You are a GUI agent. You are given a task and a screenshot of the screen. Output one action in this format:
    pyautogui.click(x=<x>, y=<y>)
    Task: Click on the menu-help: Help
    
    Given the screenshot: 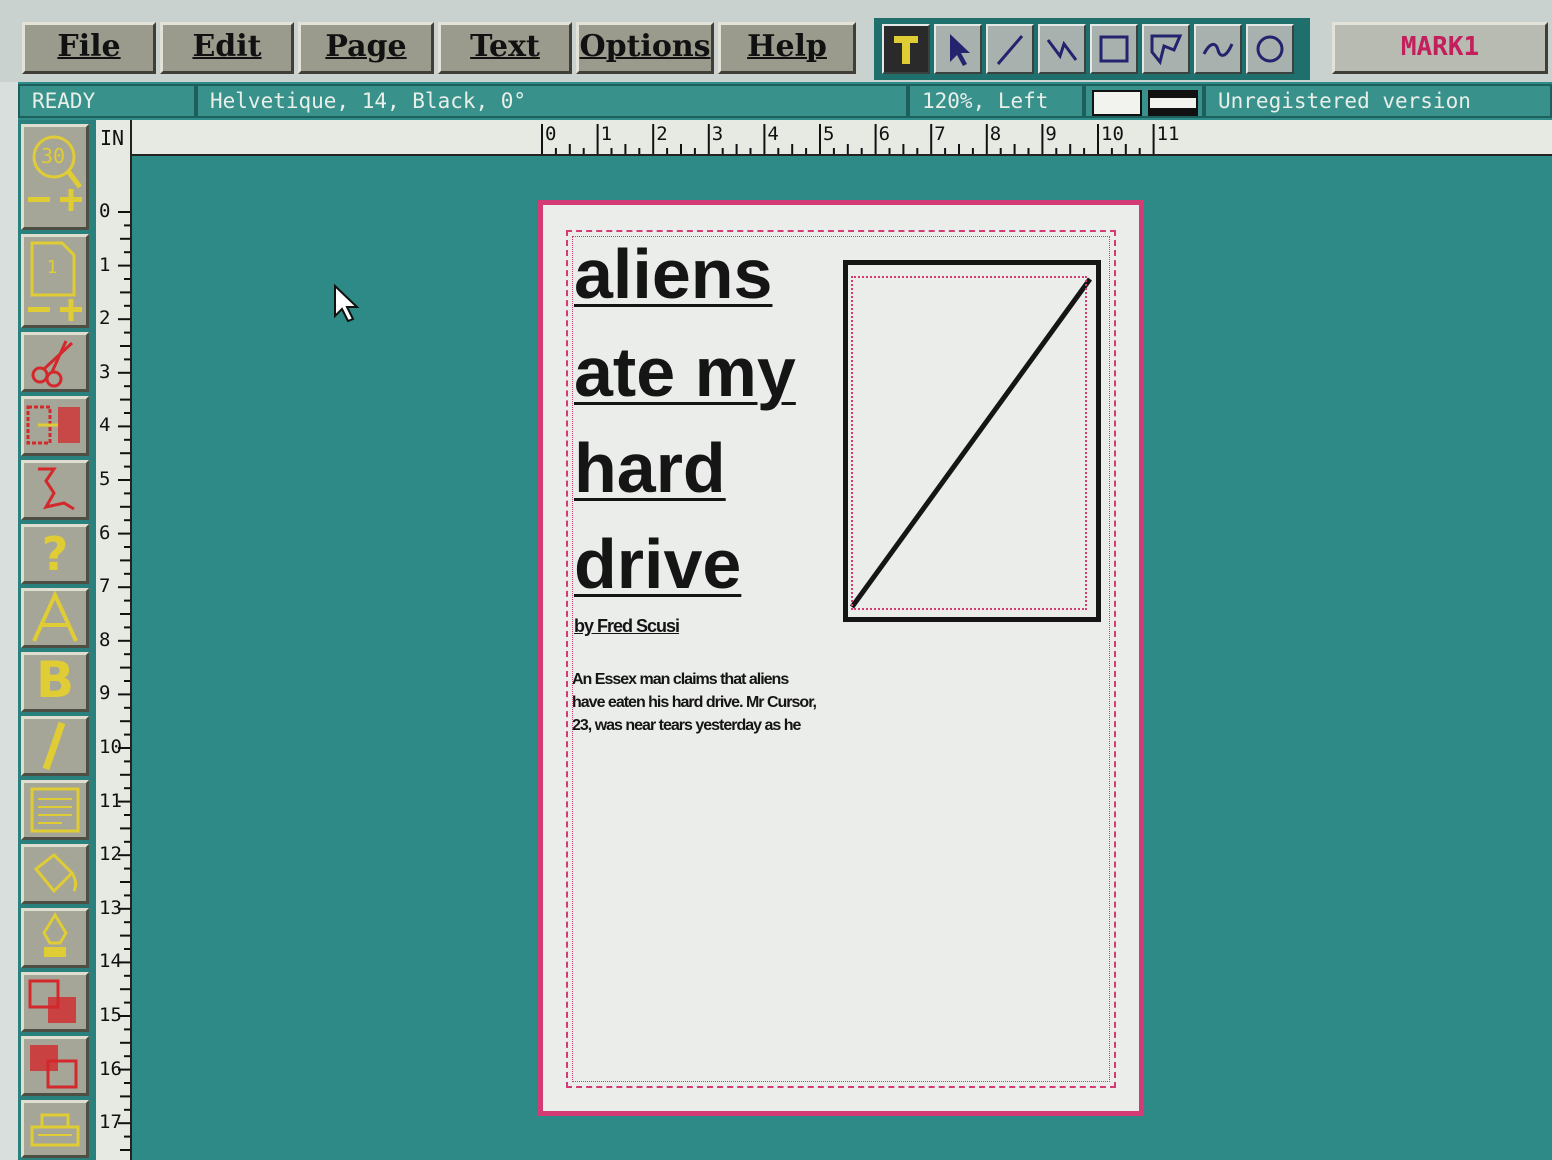 What is the action you would take?
    pyautogui.click(x=787, y=48)
    